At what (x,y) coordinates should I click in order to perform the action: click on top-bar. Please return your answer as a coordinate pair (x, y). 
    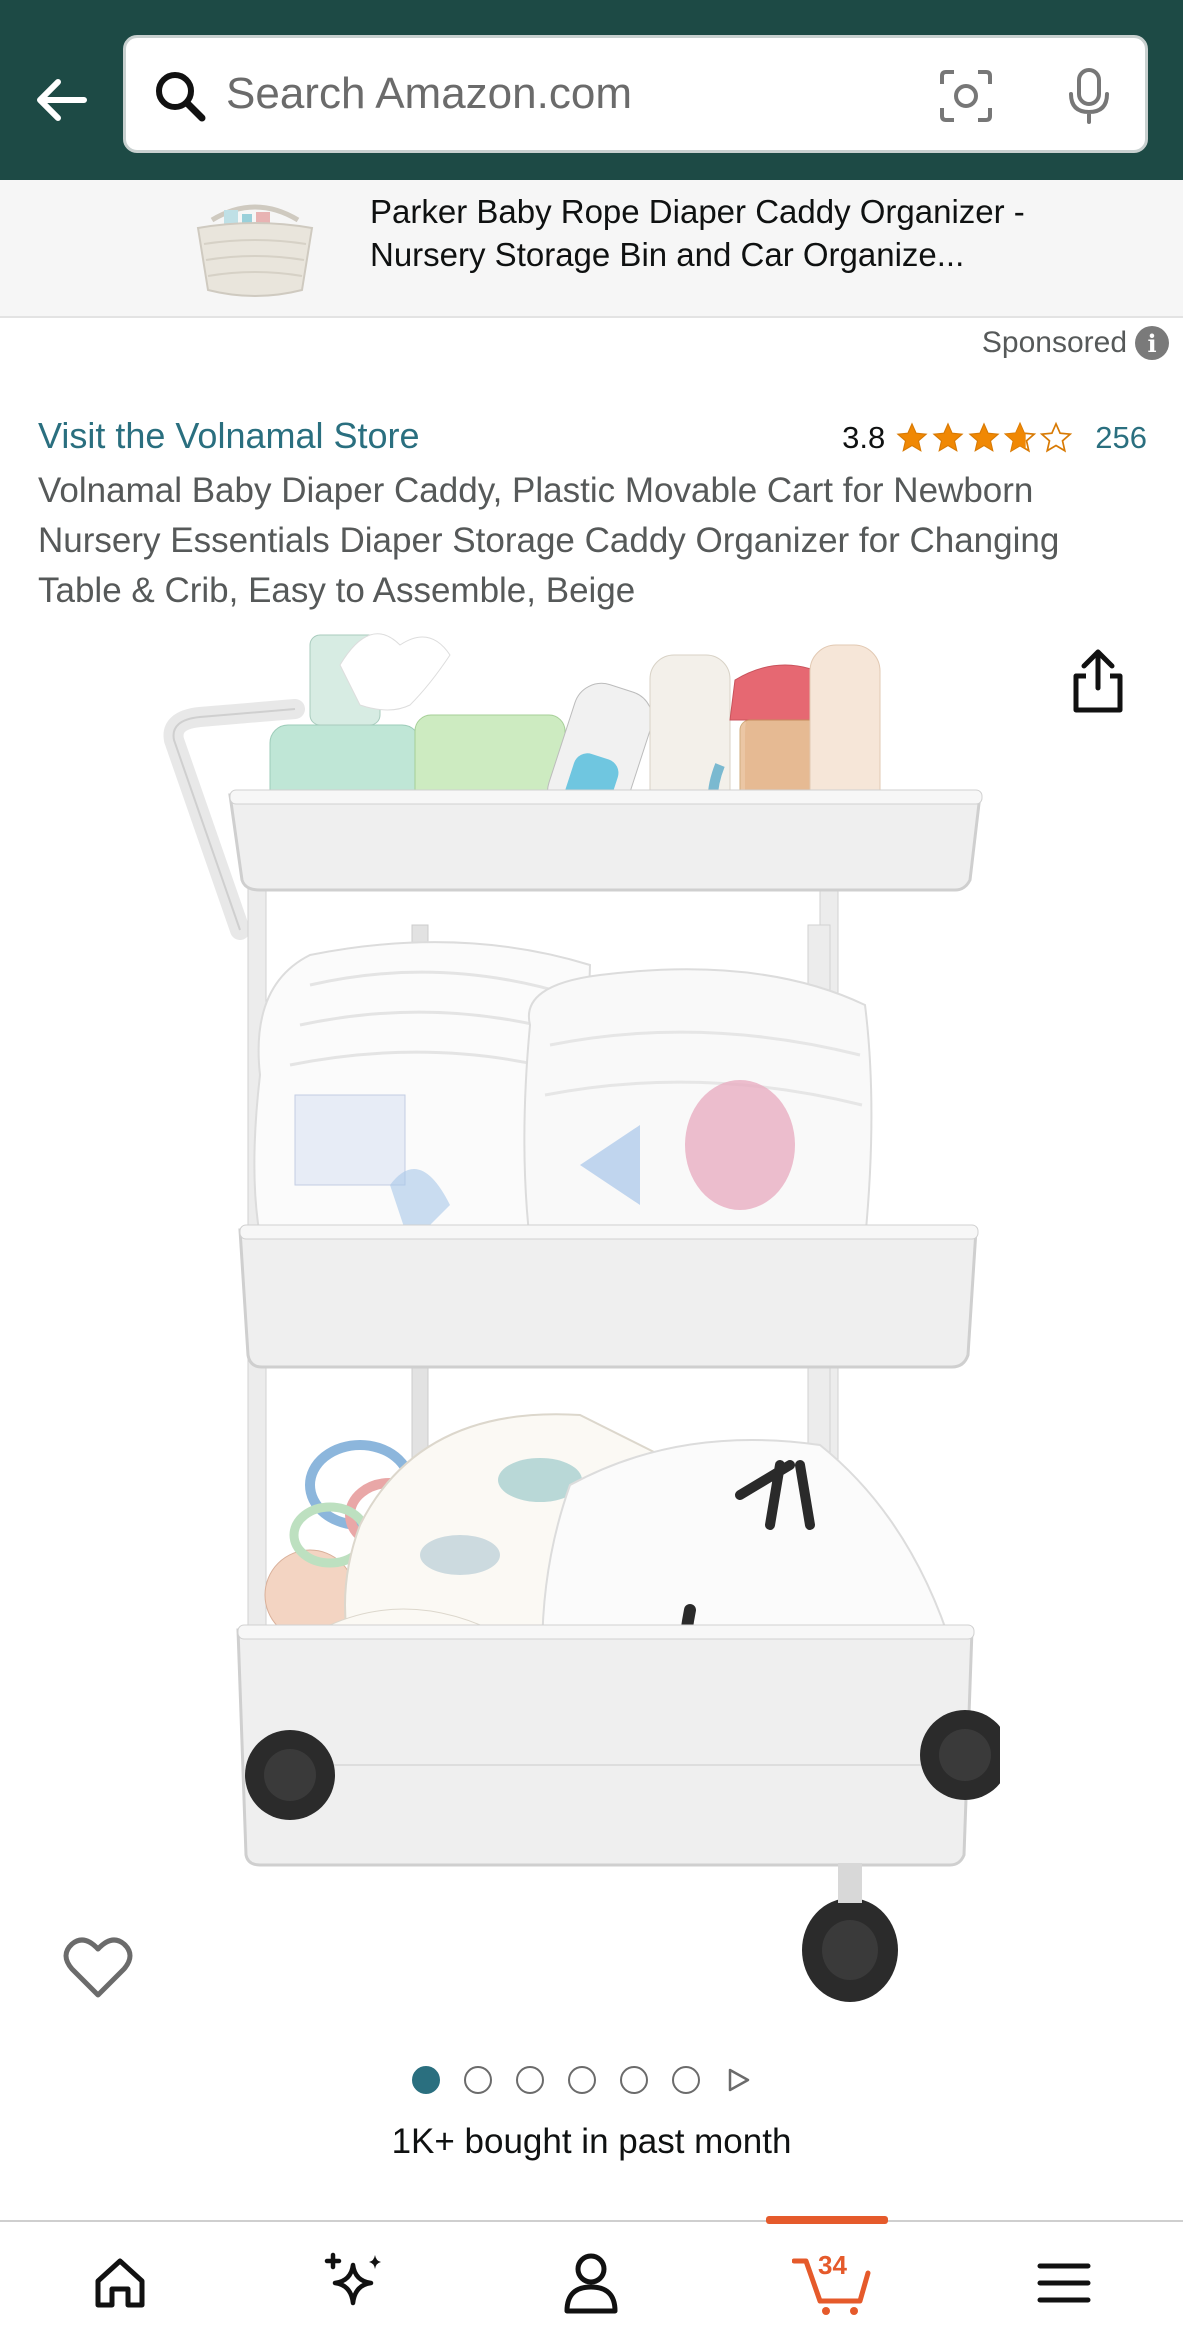
    Looking at the image, I should click on (591, 90).